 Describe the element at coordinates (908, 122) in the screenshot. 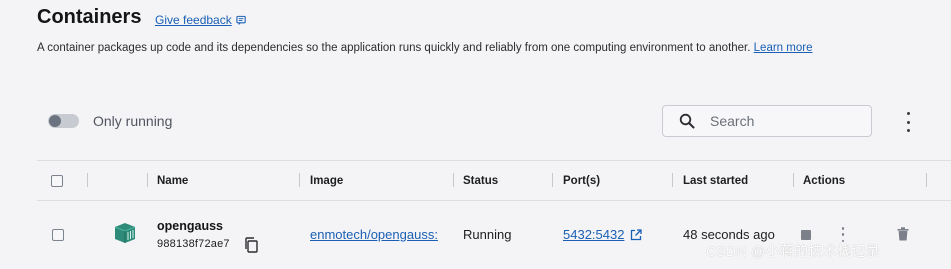

I see `more-vert-icon` at that location.